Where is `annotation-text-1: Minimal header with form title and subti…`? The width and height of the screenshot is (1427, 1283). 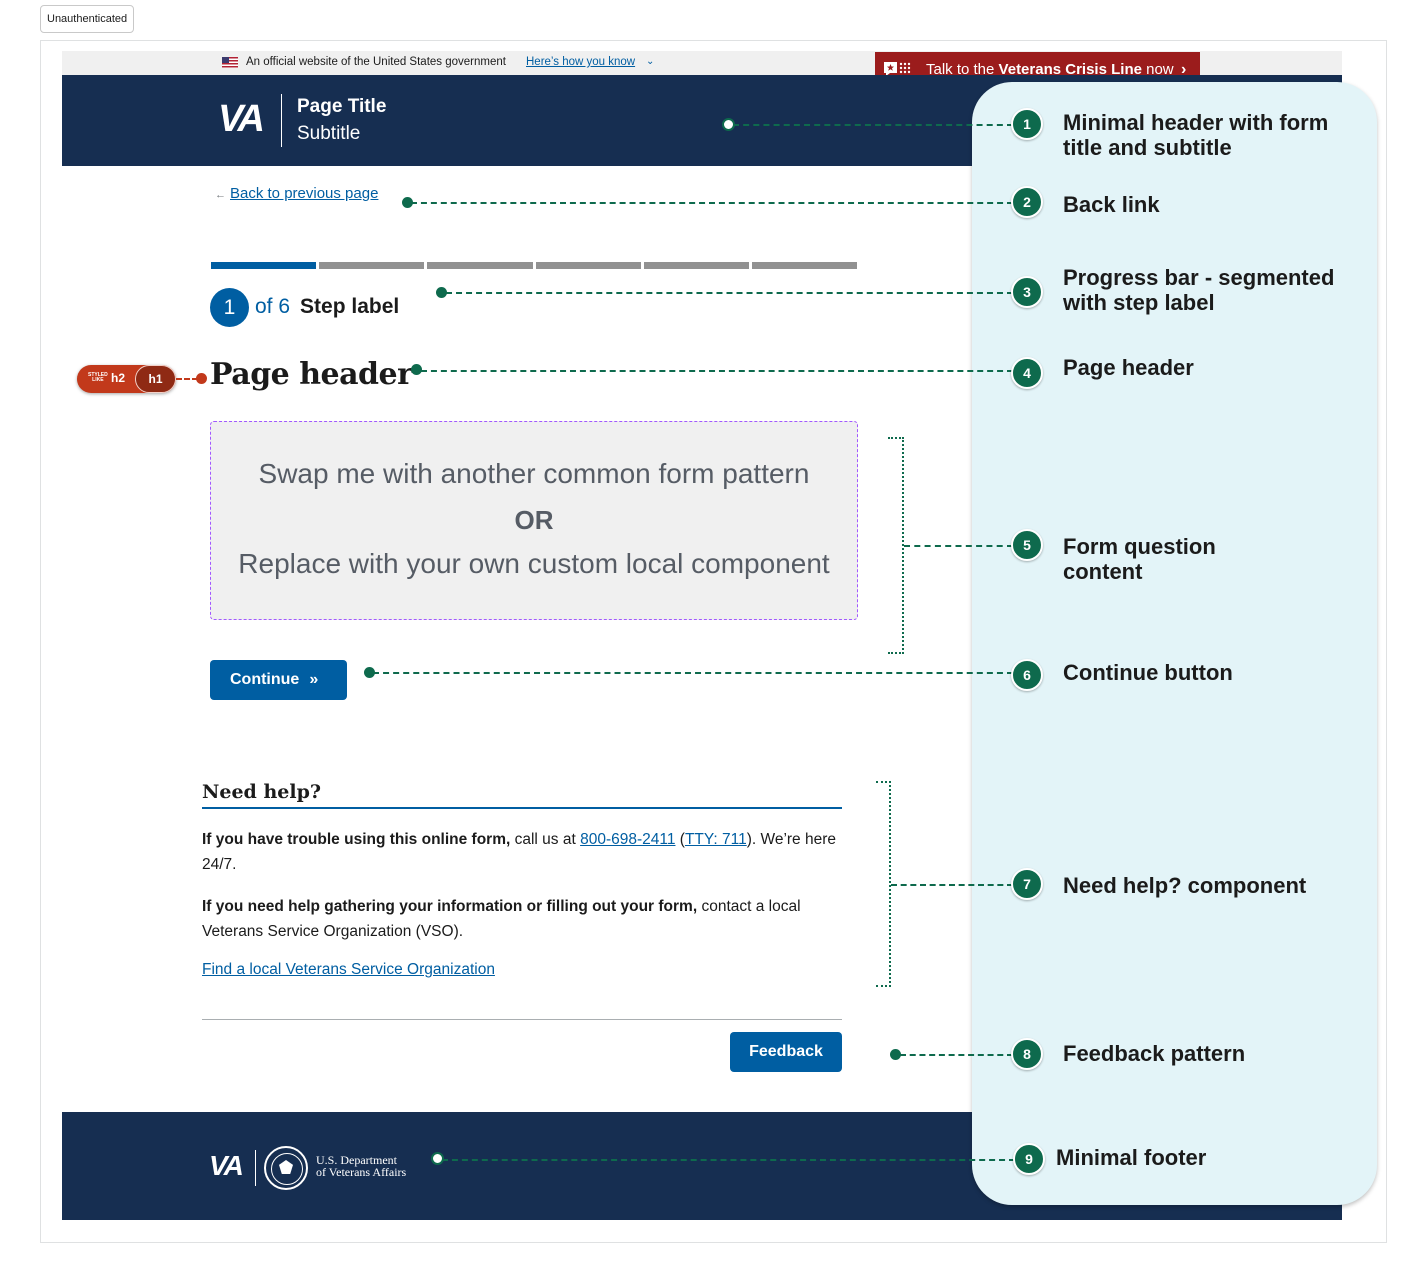 annotation-text-1: Minimal header with form title and subti… is located at coordinates (1196, 135).